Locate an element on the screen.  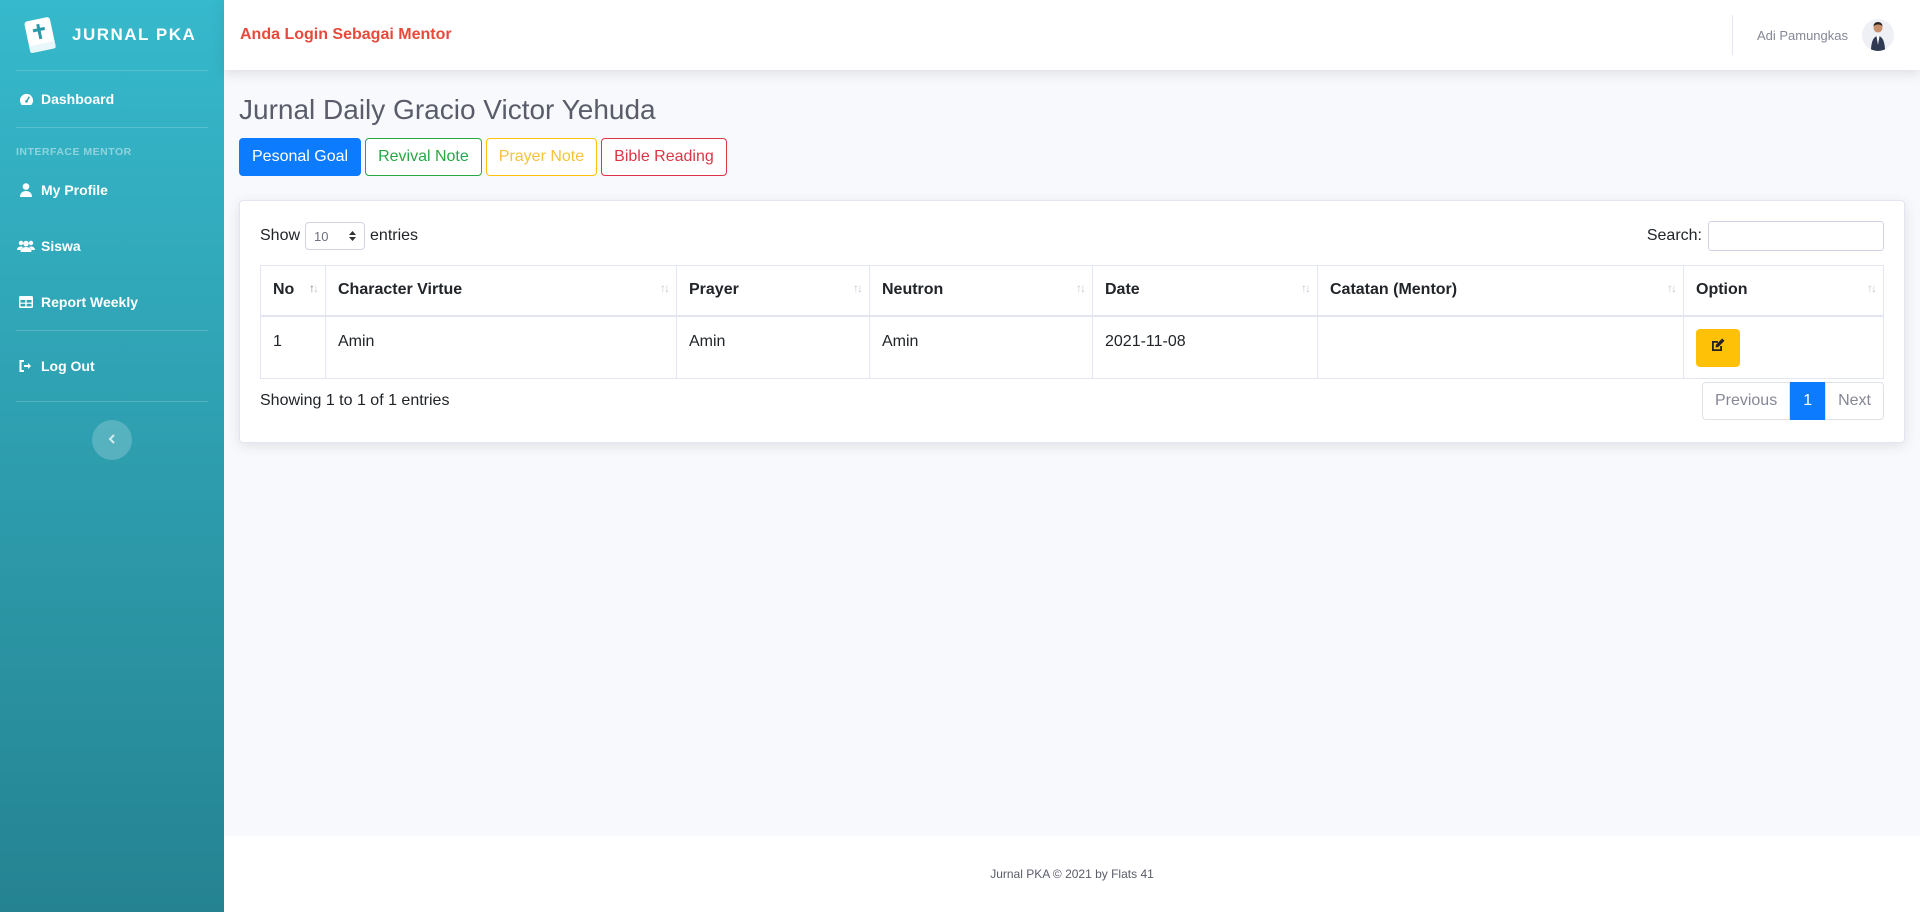
column-header-date: Date ↑↓ is located at coordinates (1205, 291).